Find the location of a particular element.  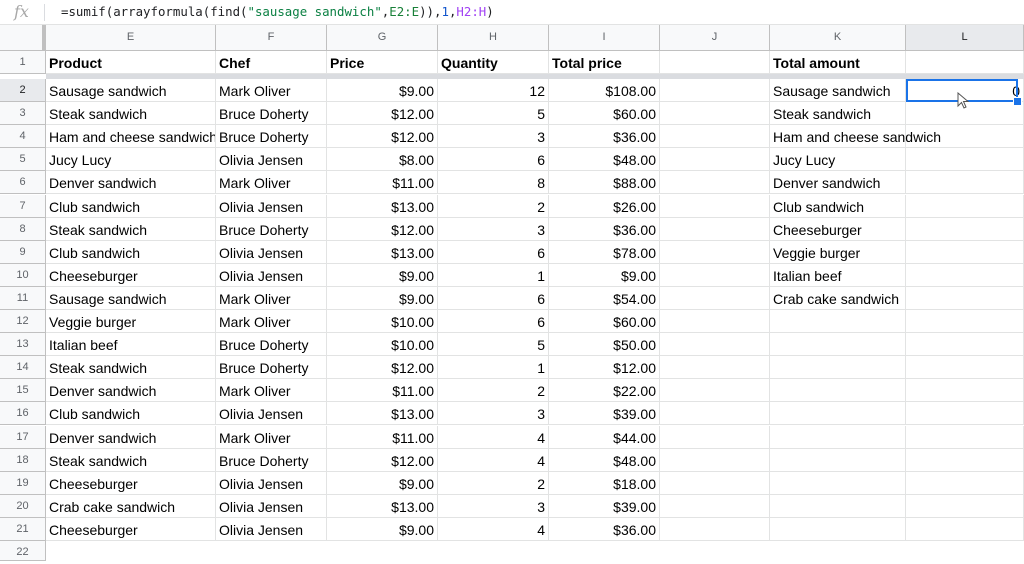

cell-i3: $60.00 is located at coordinates (604, 114).